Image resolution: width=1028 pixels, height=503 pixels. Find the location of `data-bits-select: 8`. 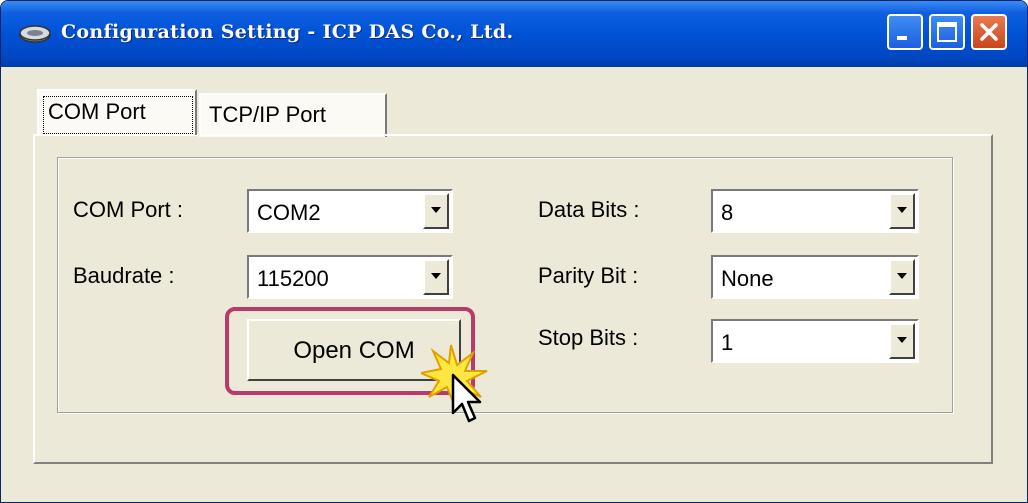

data-bits-select: 8 is located at coordinates (815, 211).